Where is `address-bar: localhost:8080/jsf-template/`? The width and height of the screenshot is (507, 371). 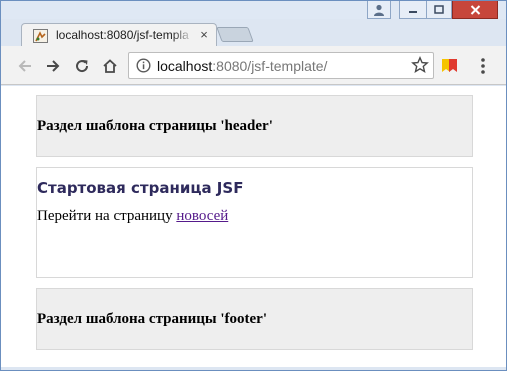 address-bar: localhost:8080/jsf-template/ is located at coordinates (281, 65).